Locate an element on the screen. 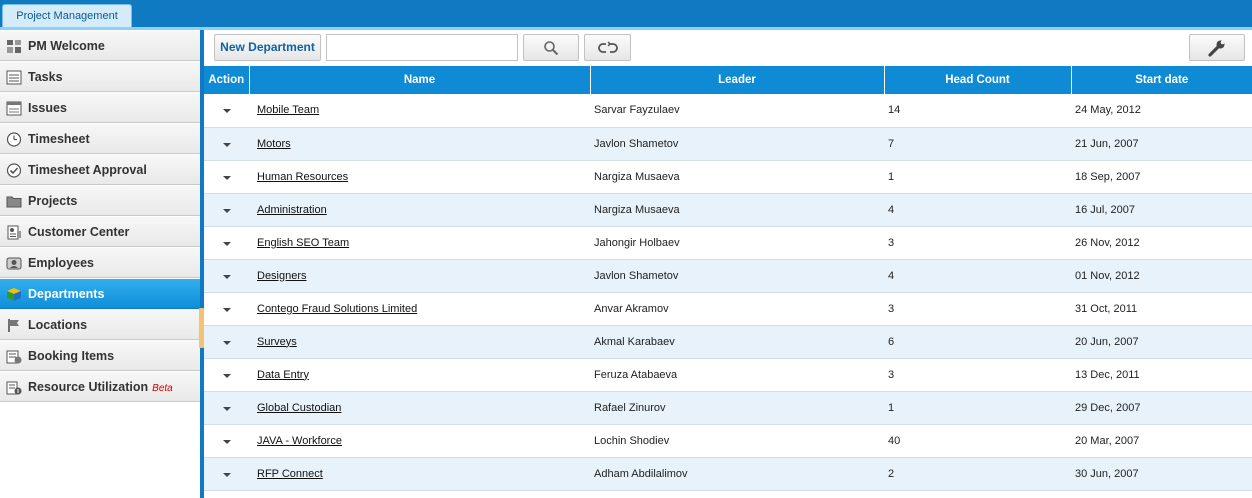 The image size is (1252, 498). column-header-action: Action is located at coordinates (227, 80).